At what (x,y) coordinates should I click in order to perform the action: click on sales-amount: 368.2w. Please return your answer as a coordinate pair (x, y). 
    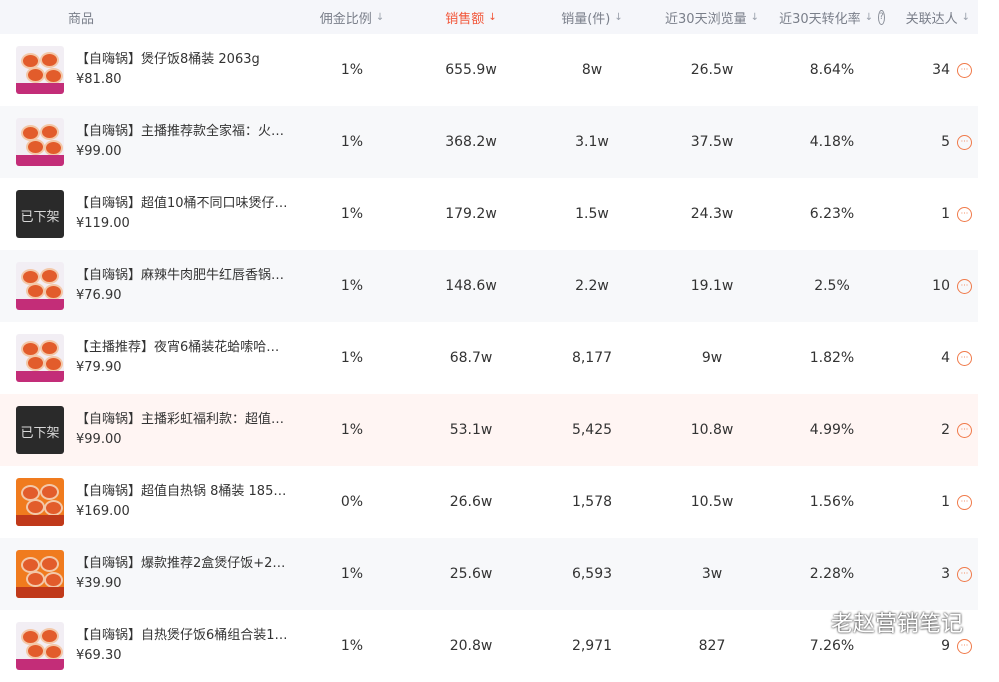
    Looking at the image, I should click on (471, 142).